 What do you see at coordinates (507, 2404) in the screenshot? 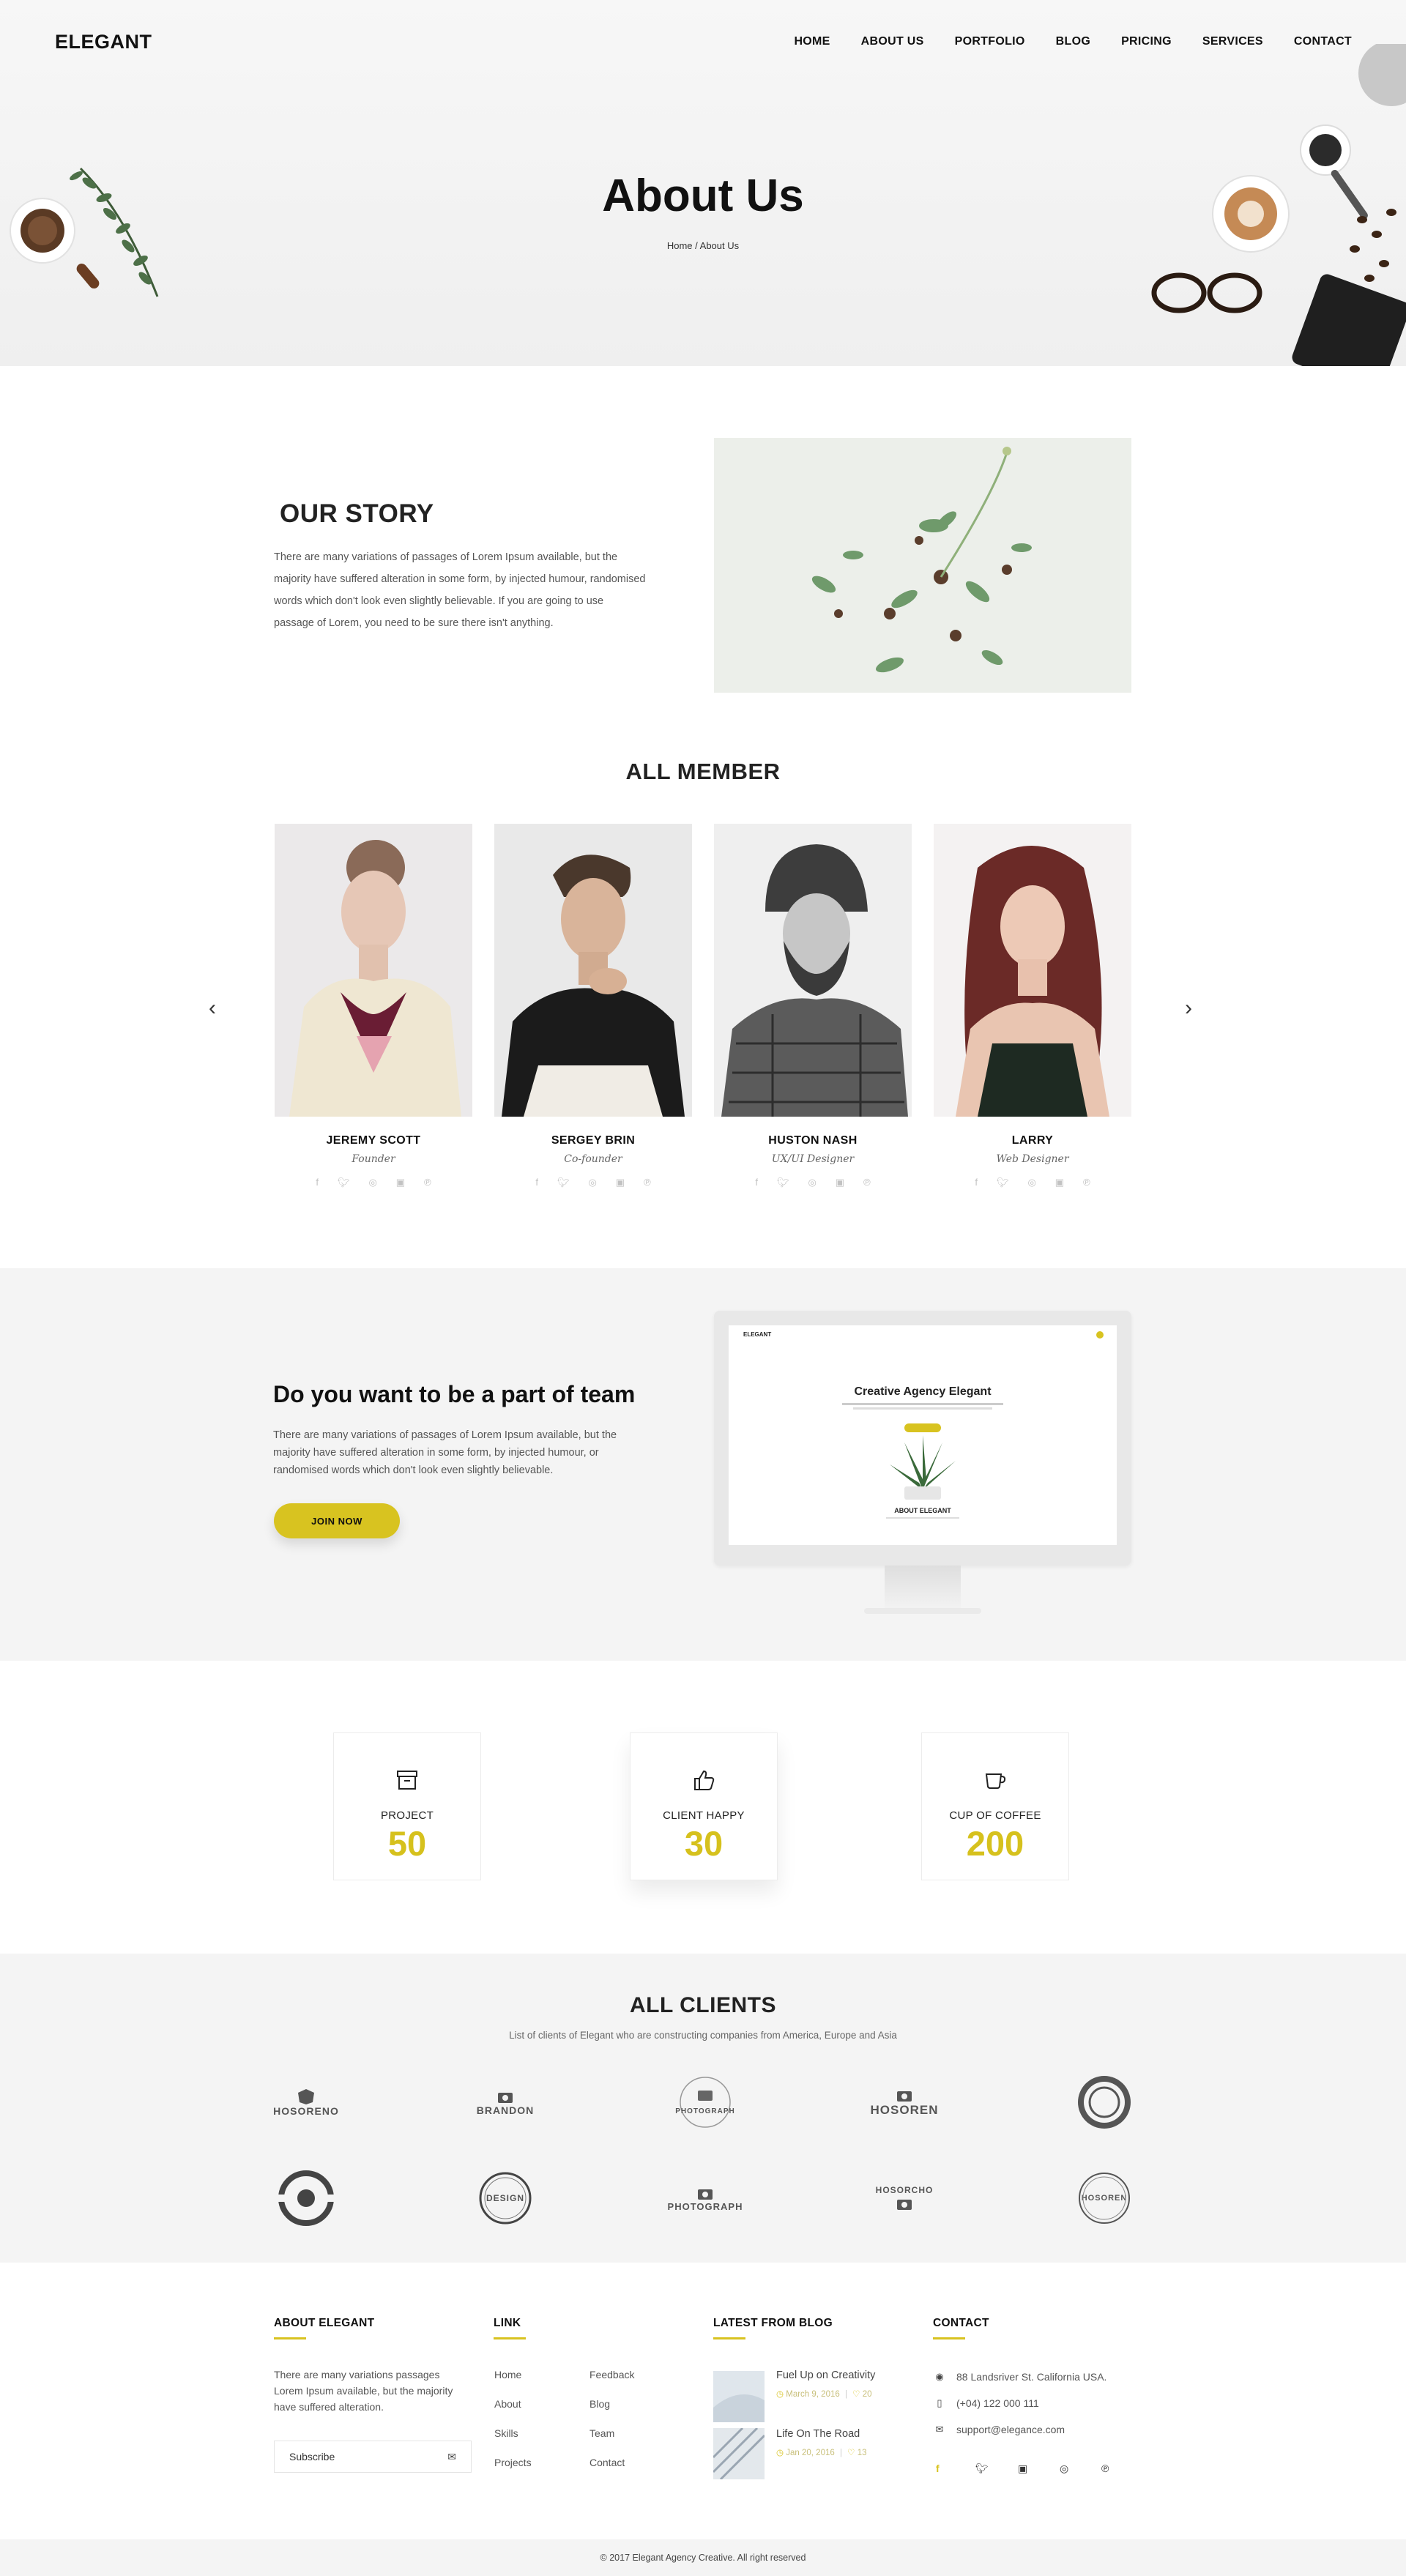
I see `footer-link-about: About` at bounding box center [507, 2404].